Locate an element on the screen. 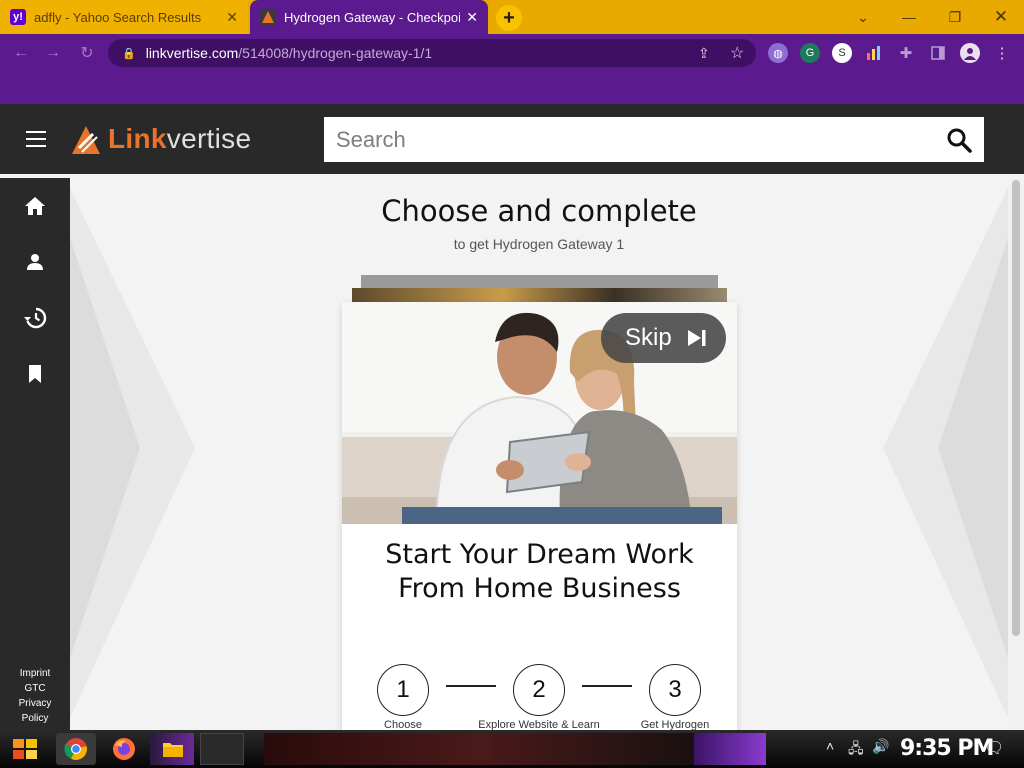 The height and width of the screenshot is (768, 1024). privacy-policy-link: Privacy Policy is located at coordinates (35, 711).